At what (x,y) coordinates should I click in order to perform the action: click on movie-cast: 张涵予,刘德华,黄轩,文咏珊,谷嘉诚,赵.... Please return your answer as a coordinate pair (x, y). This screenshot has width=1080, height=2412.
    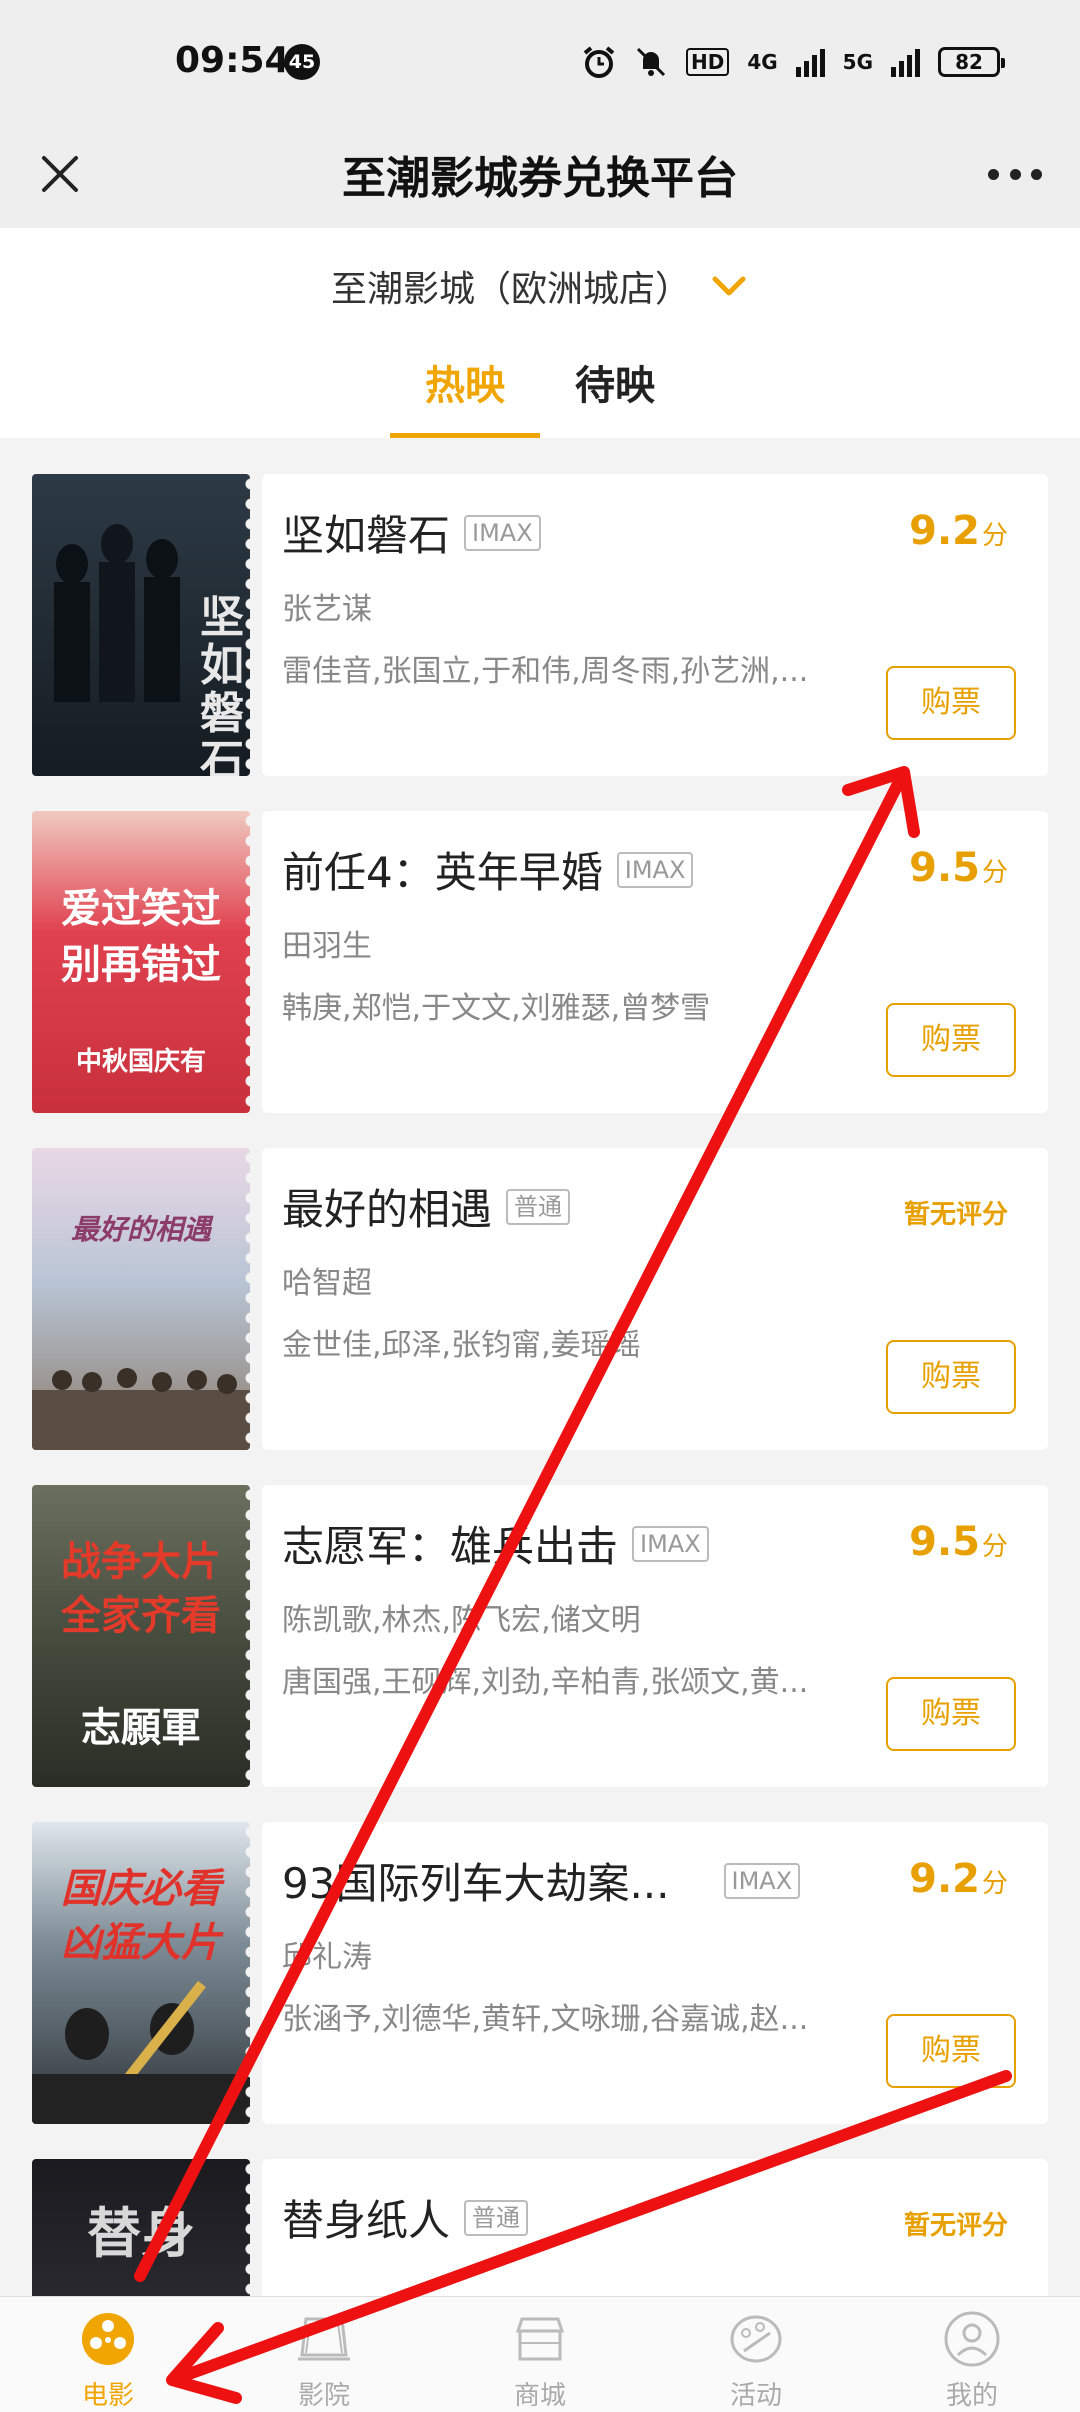
    Looking at the image, I should click on (545, 2019).